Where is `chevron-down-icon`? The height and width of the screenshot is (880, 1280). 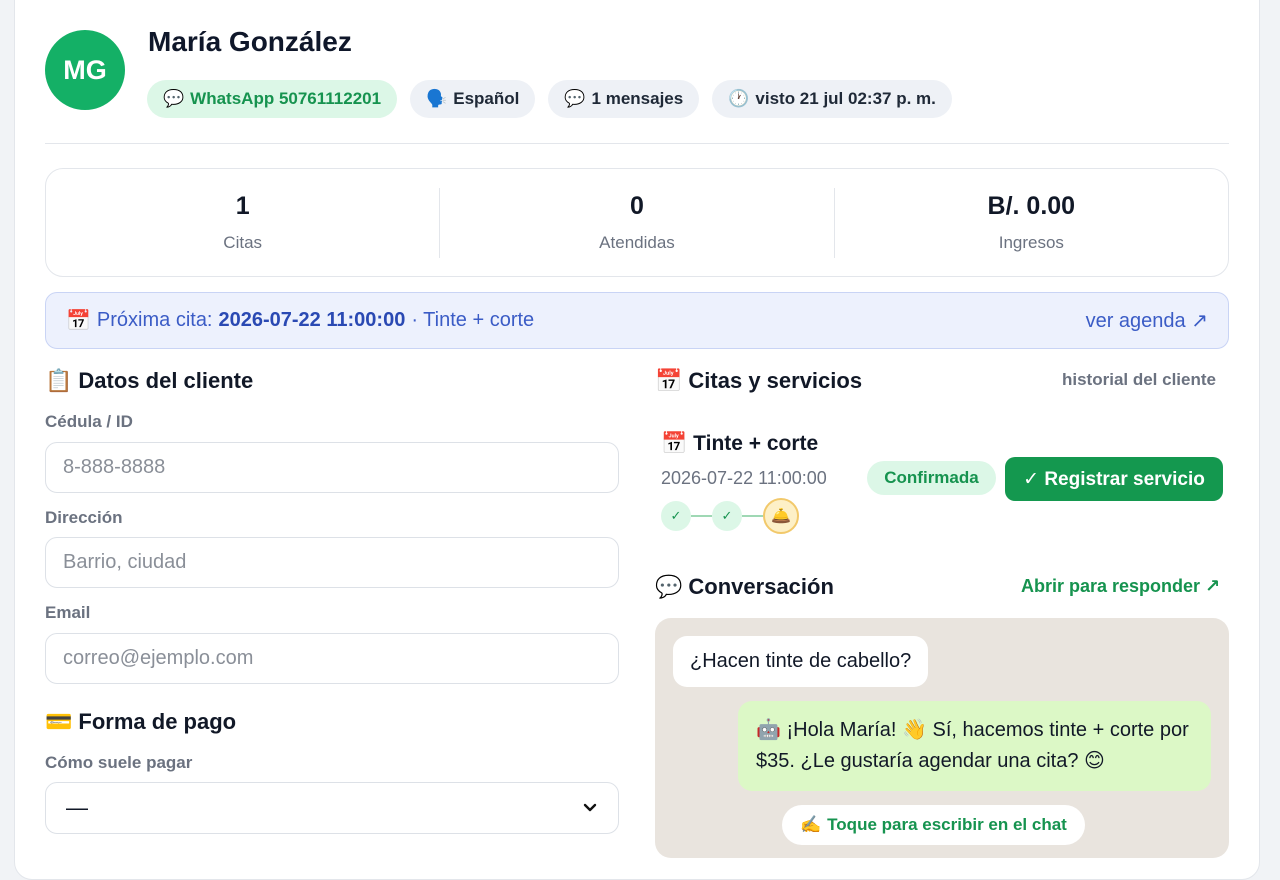
chevron-down-icon is located at coordinates (590, 808).